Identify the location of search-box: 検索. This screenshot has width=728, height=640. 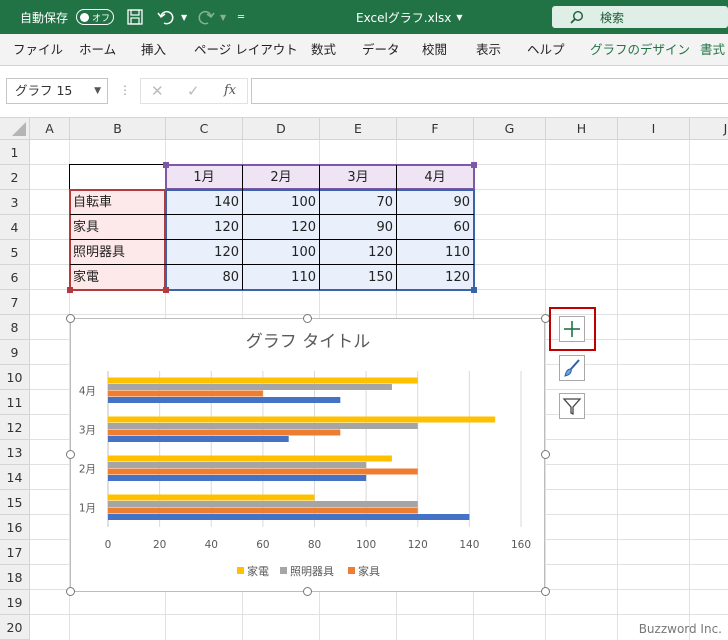
(640, 17).